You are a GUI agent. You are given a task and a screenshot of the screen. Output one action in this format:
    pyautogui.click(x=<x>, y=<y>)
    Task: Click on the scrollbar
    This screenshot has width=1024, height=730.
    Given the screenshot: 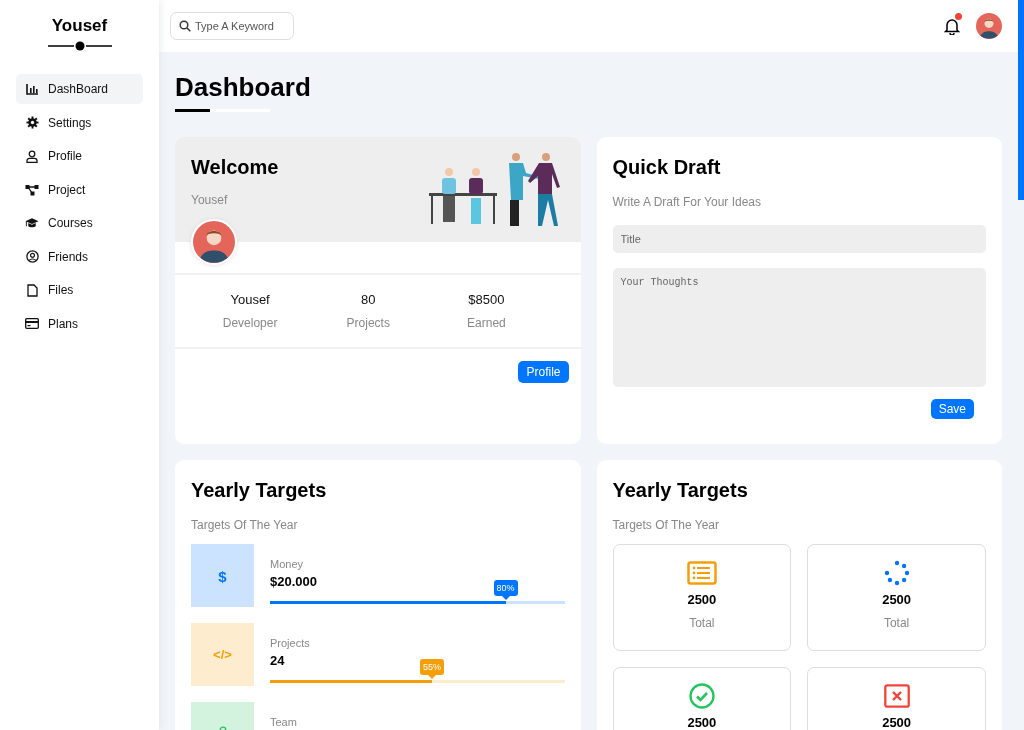 What is the action you would take?
    pyautogui.click(x=1021, y=100)
    